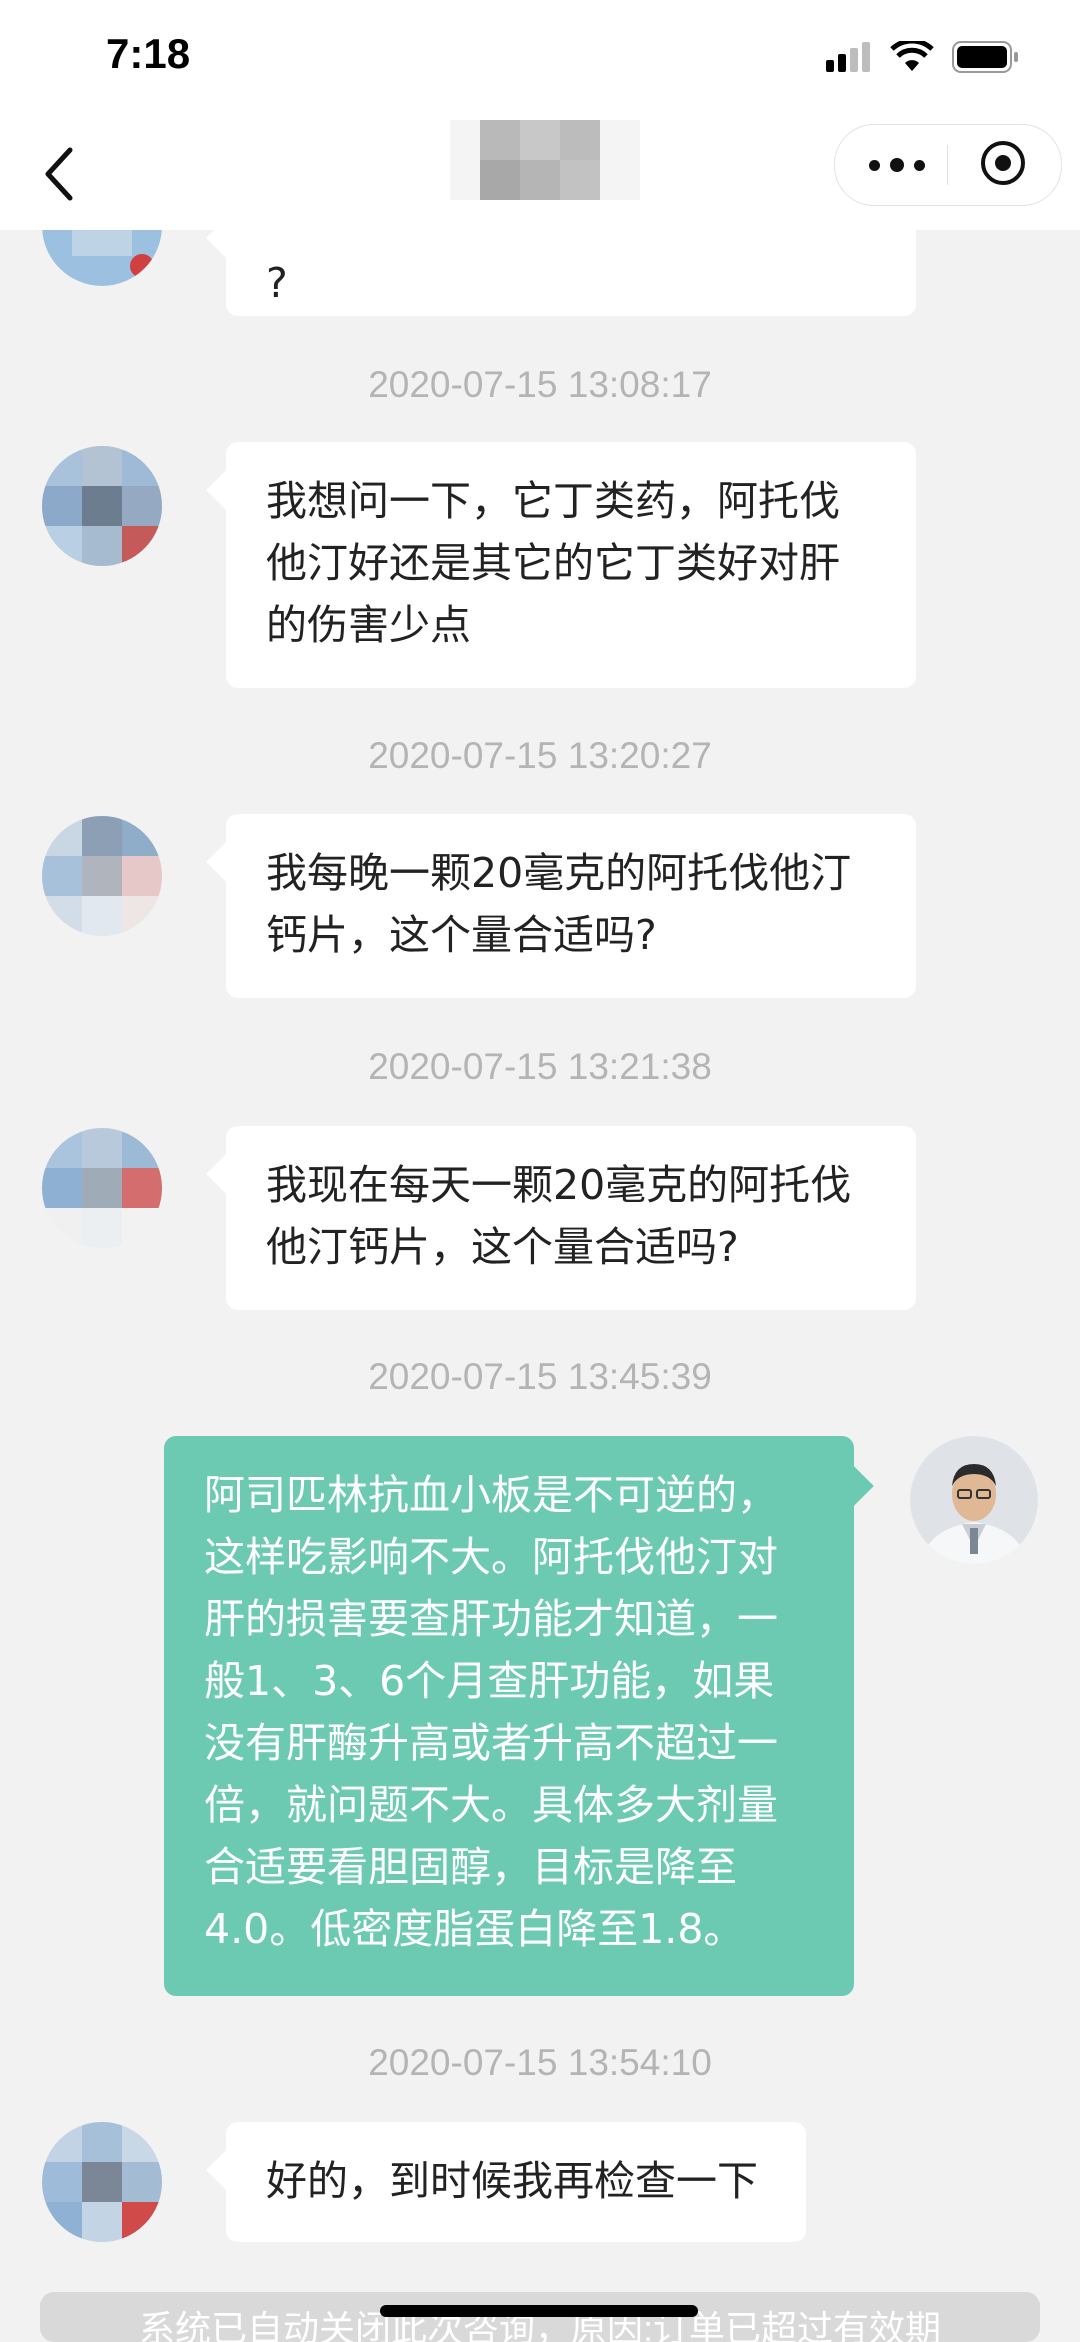 This screenshot has width=1080, height=2342. What do you see at coordinates (540, 1376) in the screenshot?
I see `message-timestamp: 2020-07-15 13:45:39` at bounding box center [540, 1376].